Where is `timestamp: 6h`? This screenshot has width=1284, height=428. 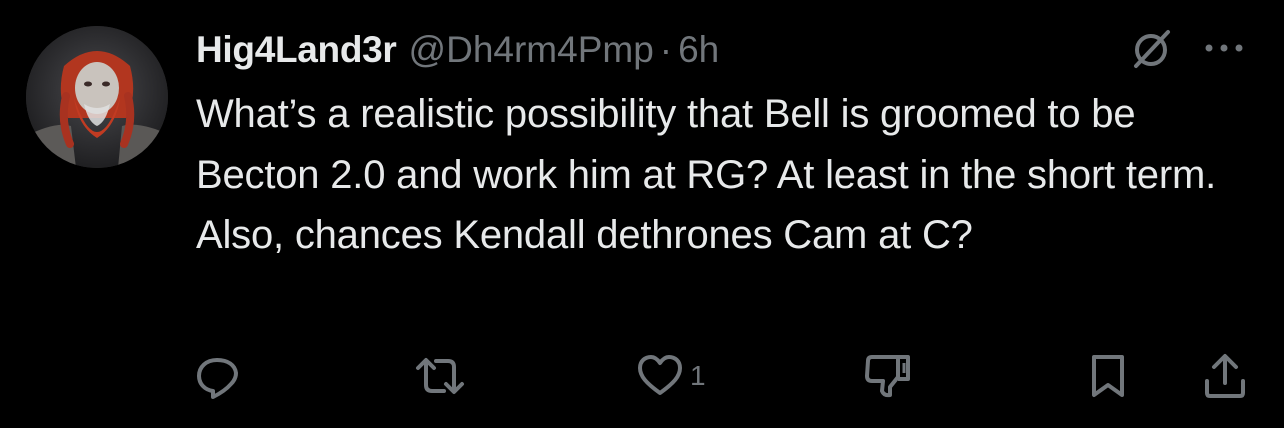 timestamp: 6h is located at coordinates (698, 50).